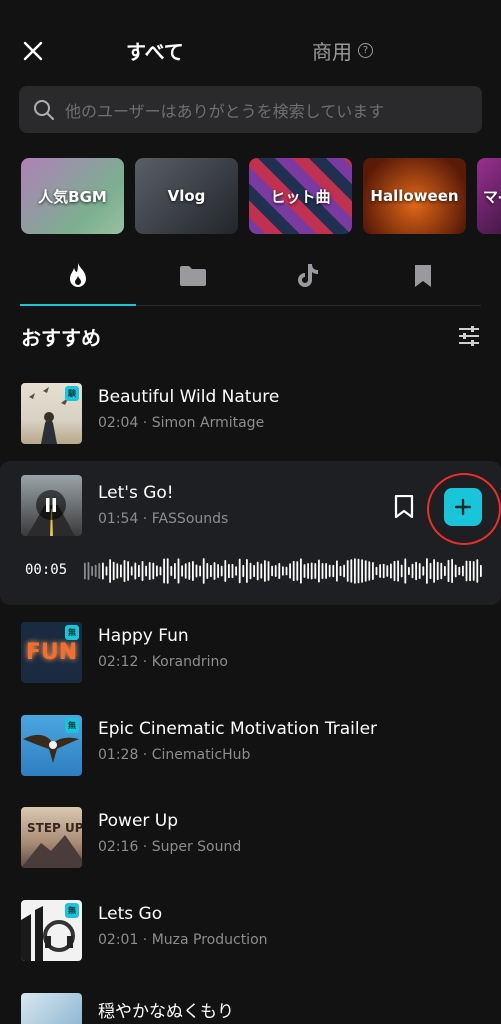 The height and width of the screenshot is (1024, 501). Describe the element at coordinates (225, 111) in the screenshot. I see `search-placeholder: 他のユーザーはありがとうを検索しています` at that location.